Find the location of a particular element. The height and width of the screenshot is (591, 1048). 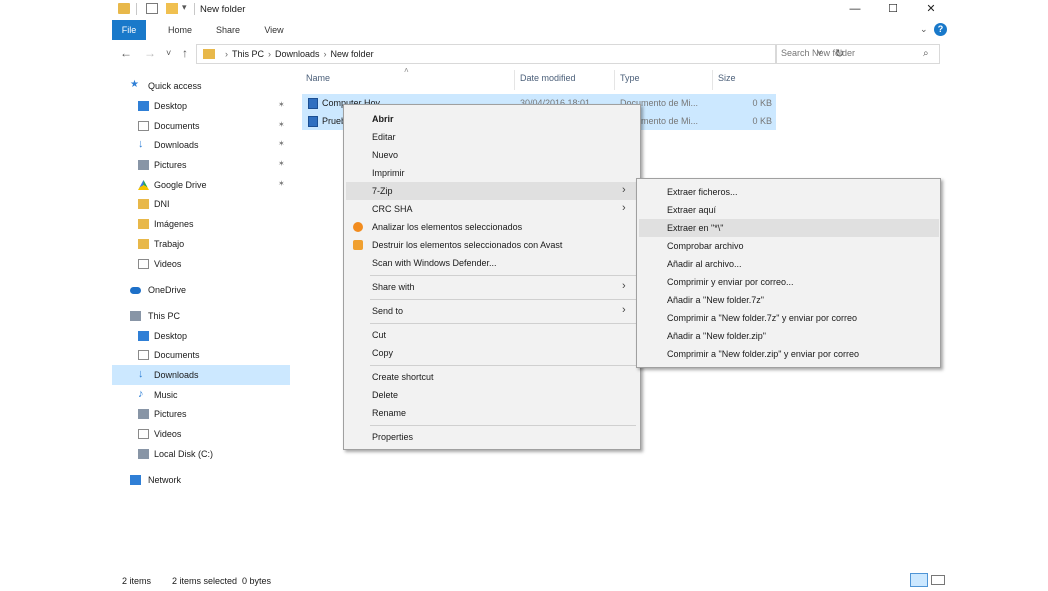

nav-item-downloads: ↓ Downloads is located at coordinates (201, 375).